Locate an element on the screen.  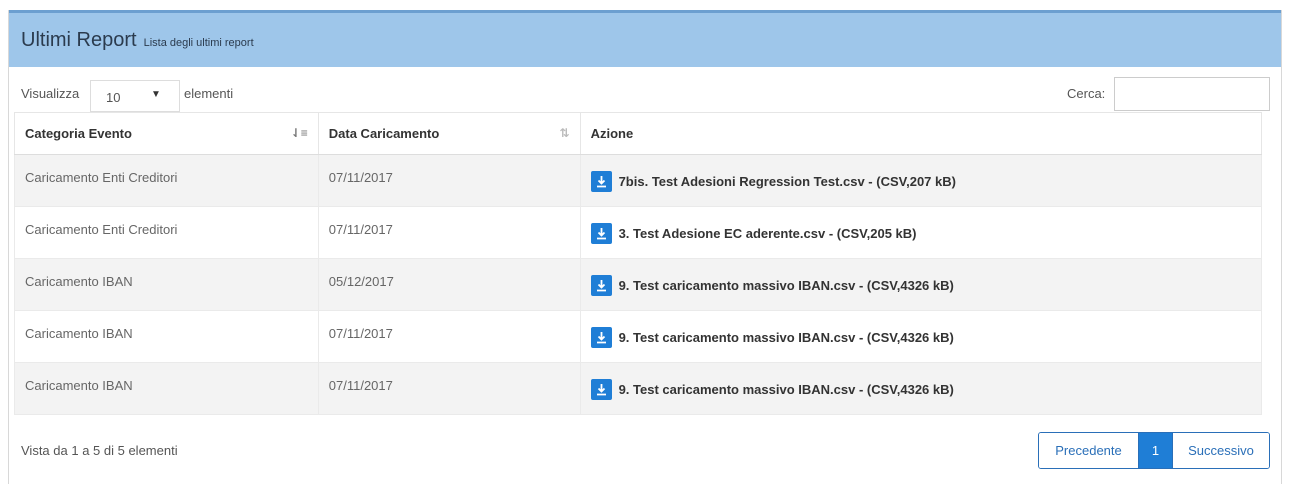
table-info: Vista da 1 a 5 di 5 elementi is located at coordinates (99, 450).